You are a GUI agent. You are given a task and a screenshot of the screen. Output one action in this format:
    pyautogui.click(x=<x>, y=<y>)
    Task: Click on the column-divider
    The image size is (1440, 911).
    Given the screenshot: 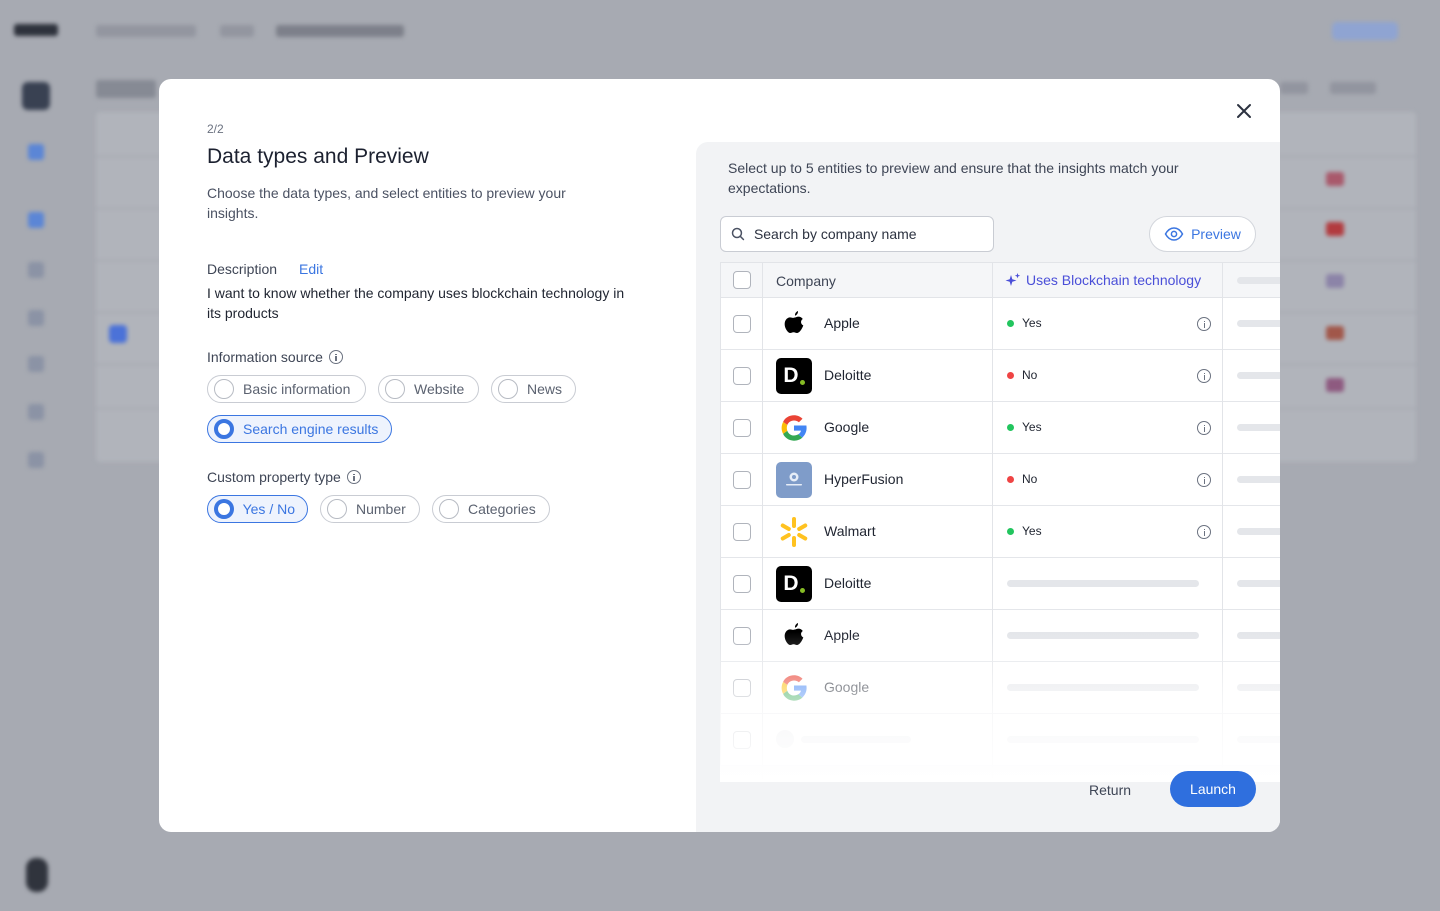 What is the action you would take?
    pyautogui.click(x=762, y=522)
    